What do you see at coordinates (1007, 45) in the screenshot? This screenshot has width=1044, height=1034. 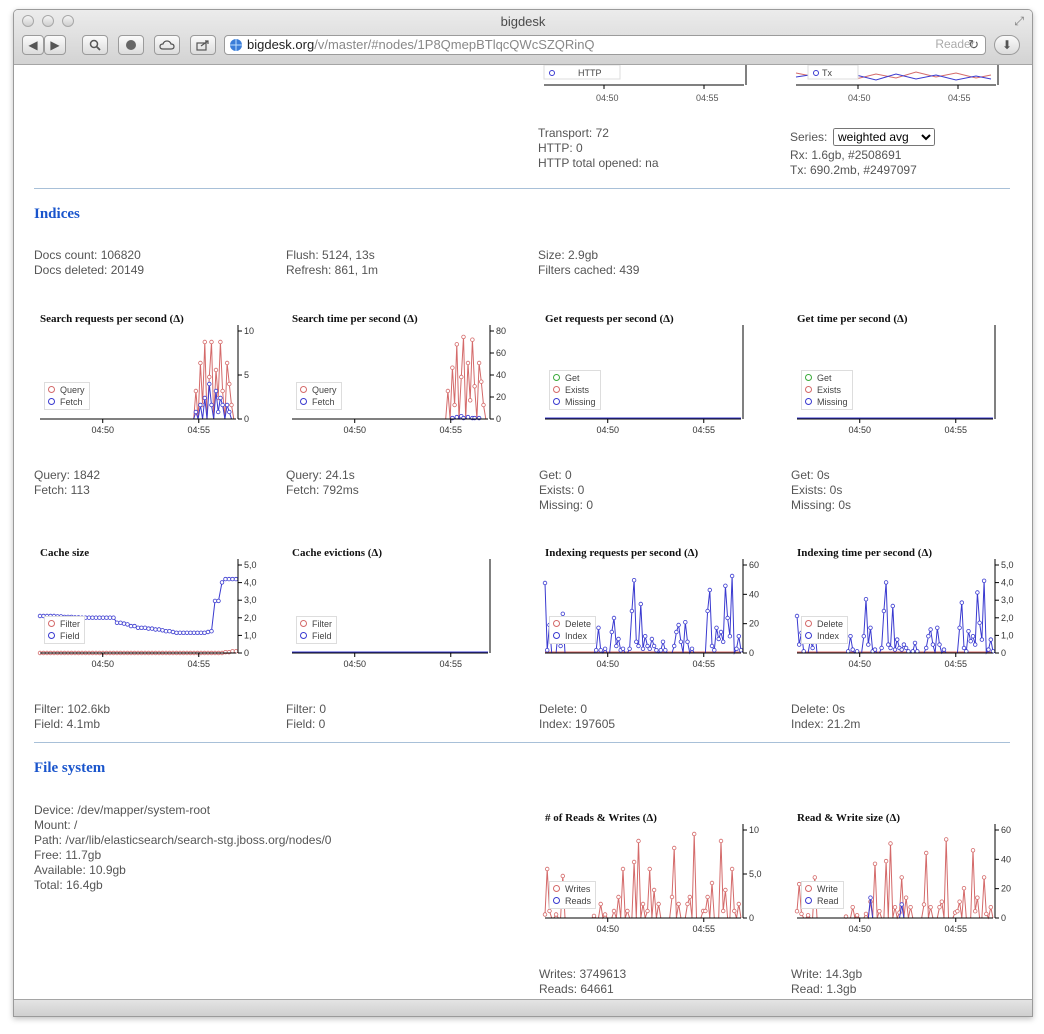 I see `downloads-button: ⬇` at bounding box center [1007, 45].